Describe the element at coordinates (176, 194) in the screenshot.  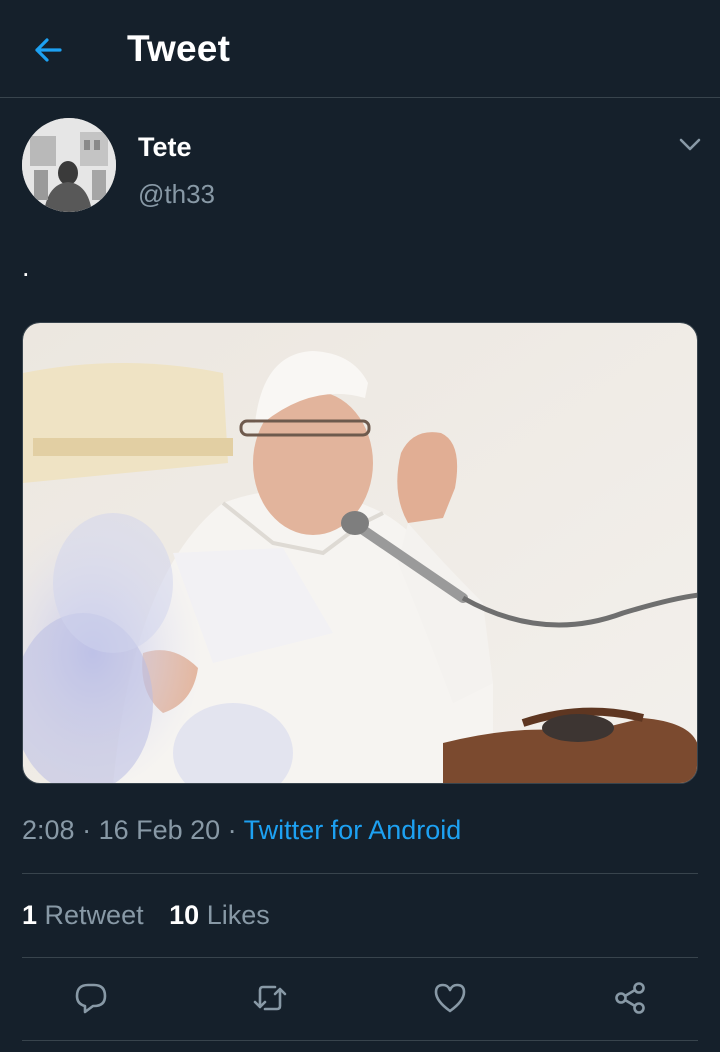
I see `author-handle: @th33` at that location.